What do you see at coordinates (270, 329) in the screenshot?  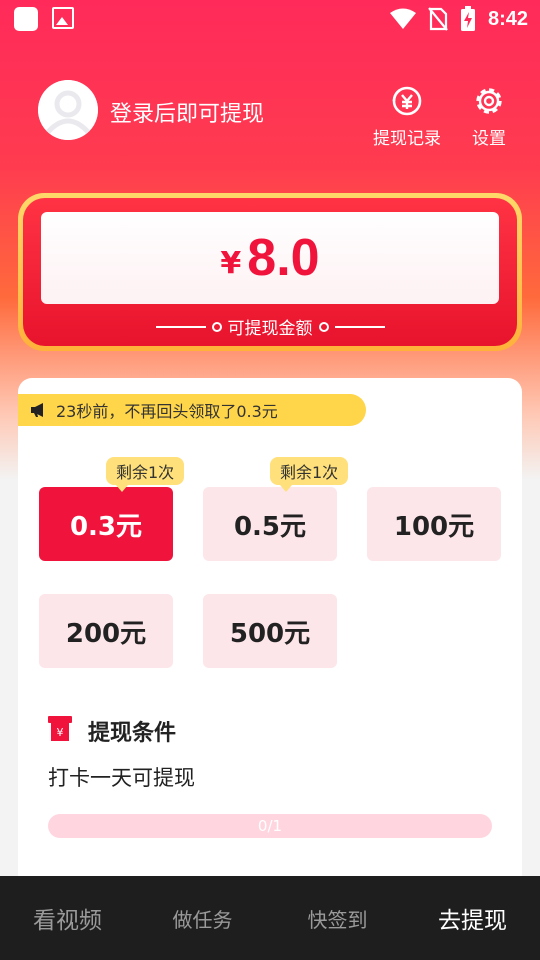 I see `balance-label: 可提现金额` at bounding box center [270, 329].